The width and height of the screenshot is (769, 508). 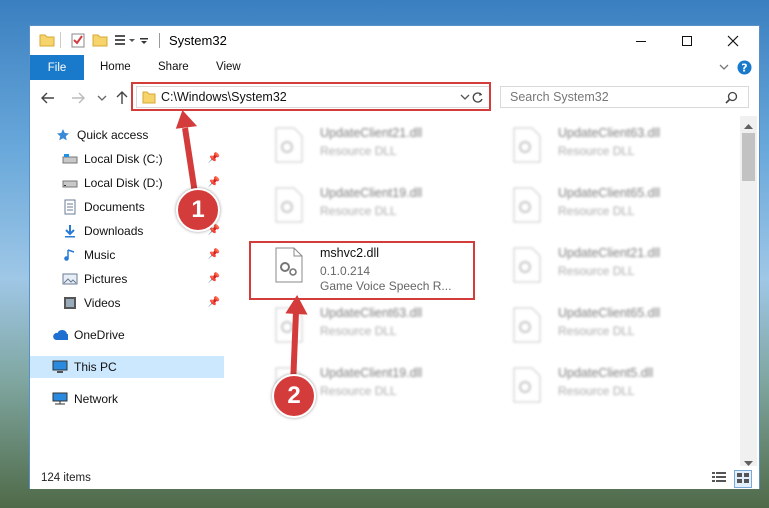 What do you see at coordinates (114, 207) in the screenshot?
I see `sidebar-item-label: Documents` at bounding box center [114, 207].